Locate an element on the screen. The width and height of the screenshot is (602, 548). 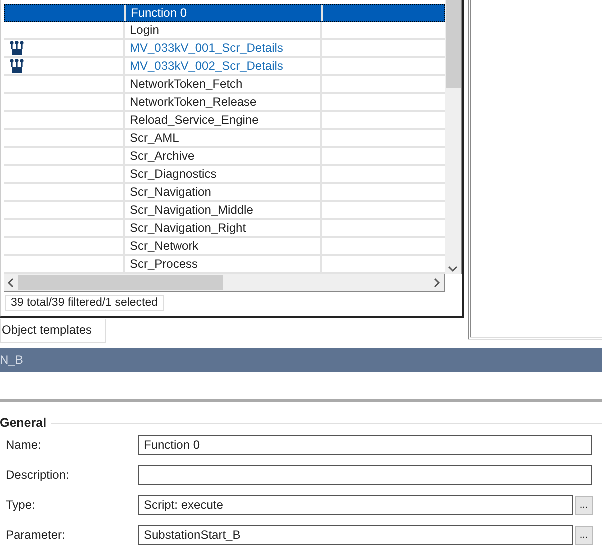
input-field: SubstationStart_B is located at coordinates (355, 535).